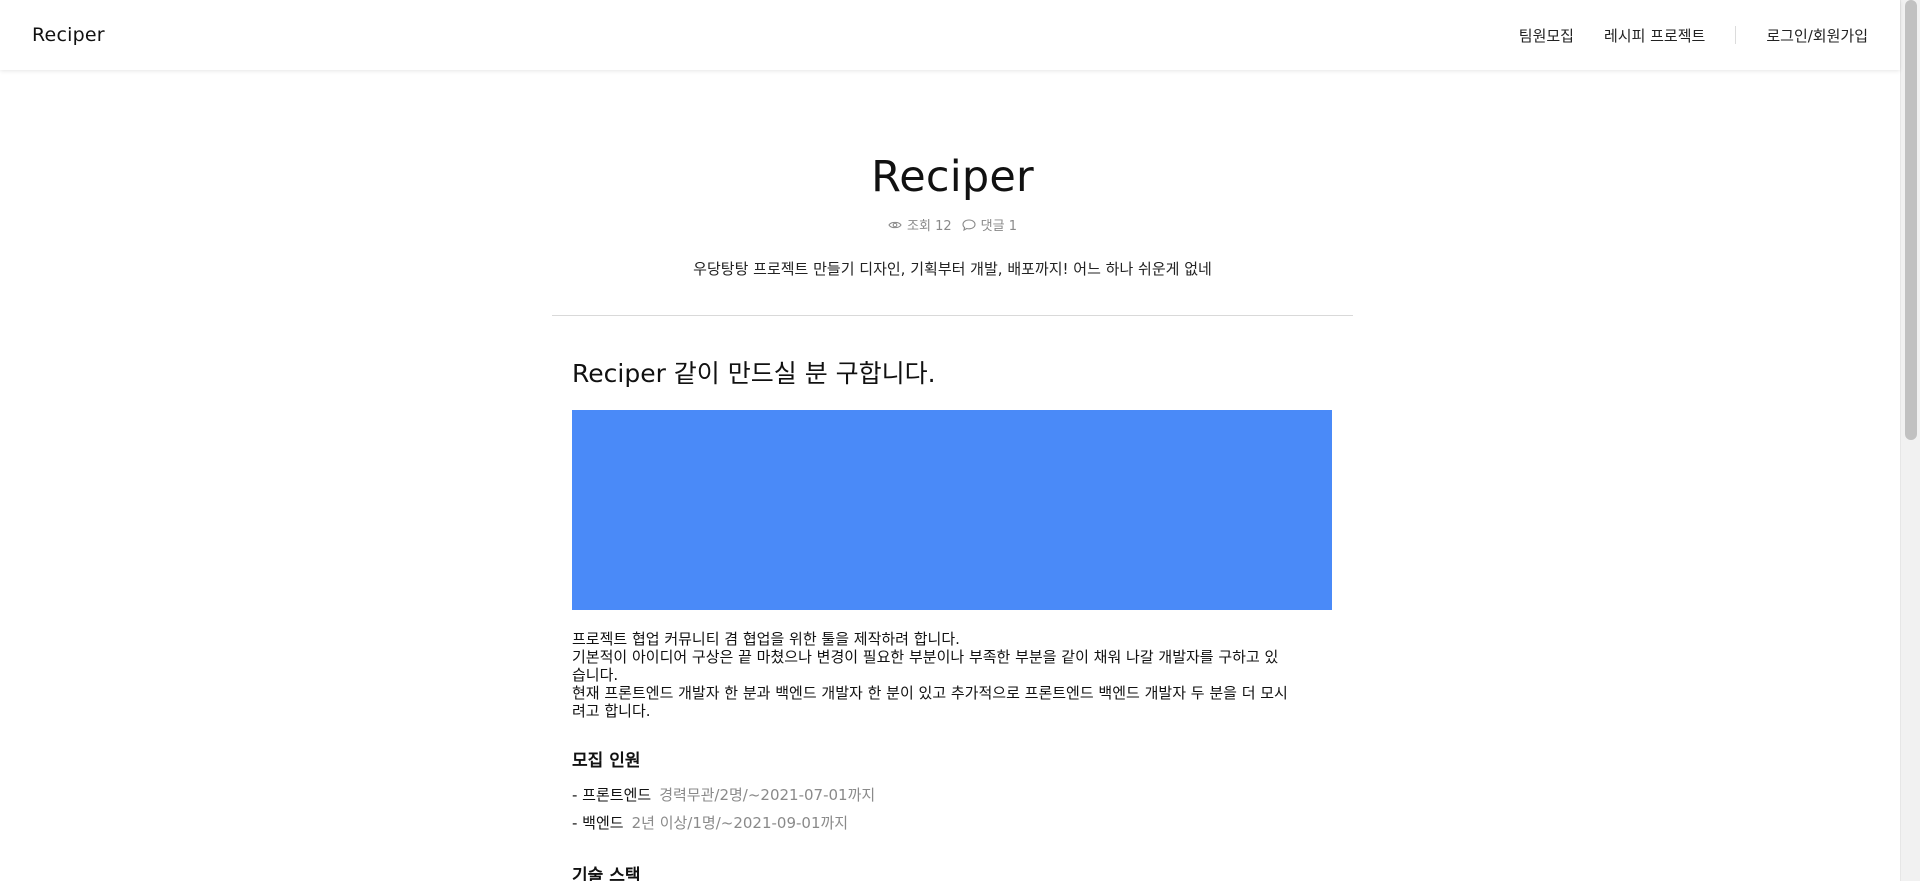 This screenshot has height=881, width=1920. I want to click on banner-image, so click(952, 510).